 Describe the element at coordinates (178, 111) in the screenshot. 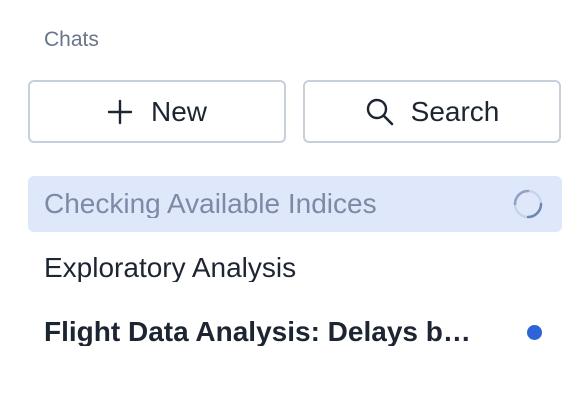

I see `new-chat-label: New` at that location.